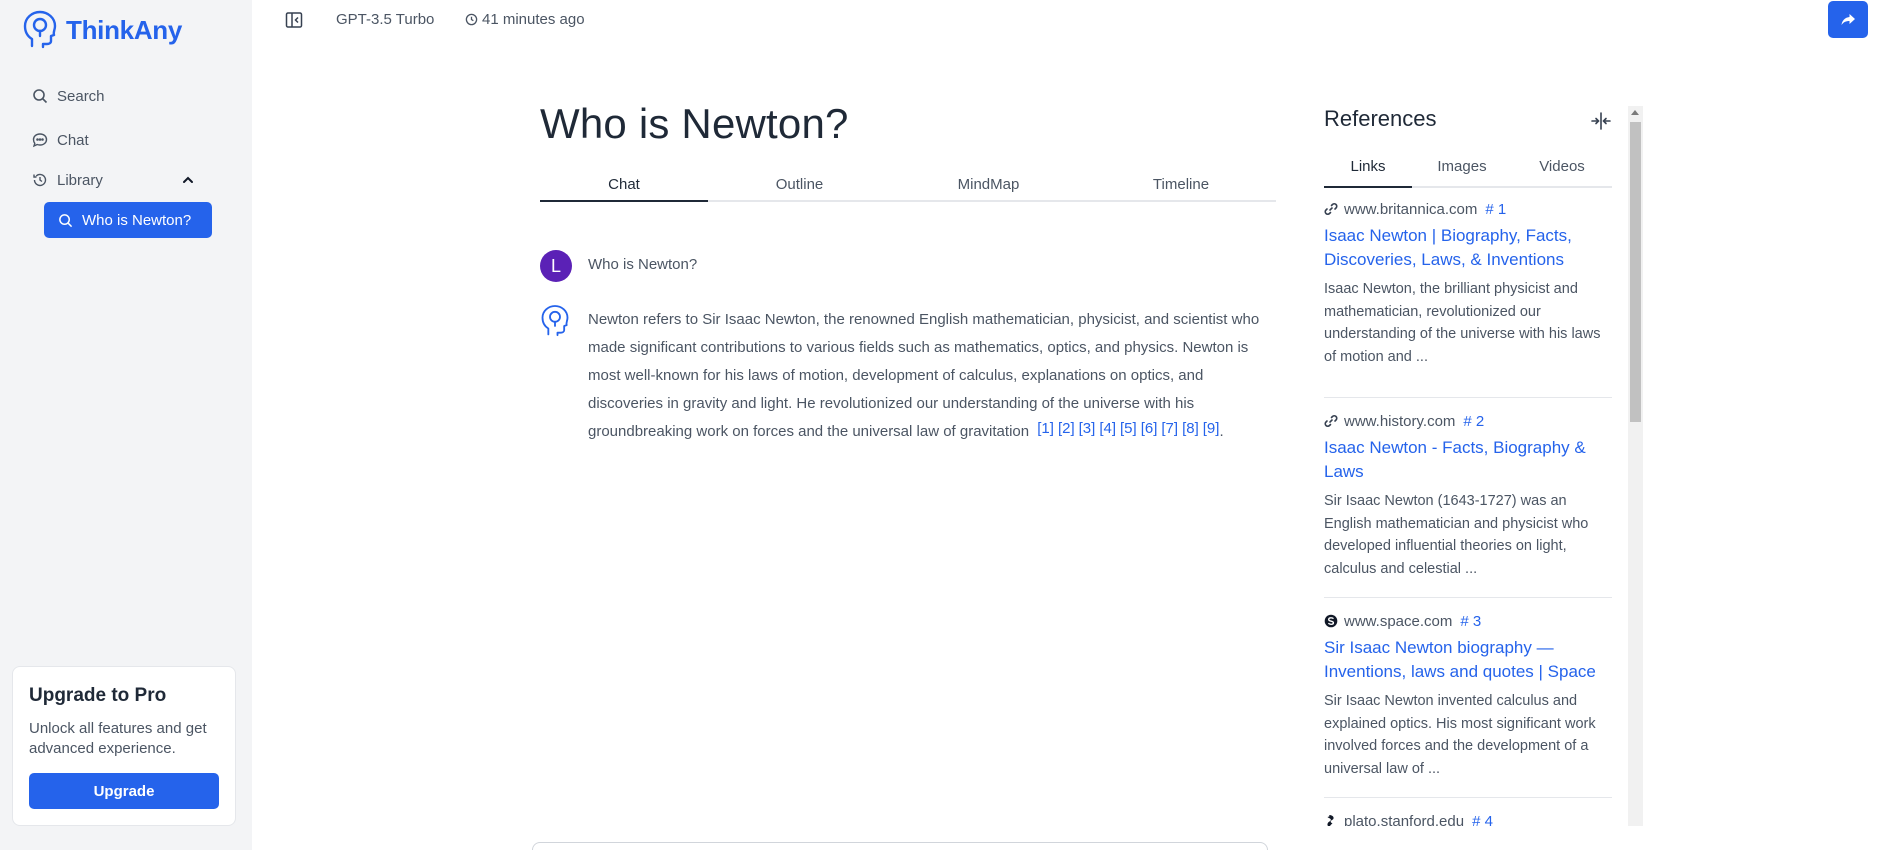  What do you see at coordinates (294, 20) in the screenshot?
I see `sidebar-toggle-icon` at bounding box center [294, 20].